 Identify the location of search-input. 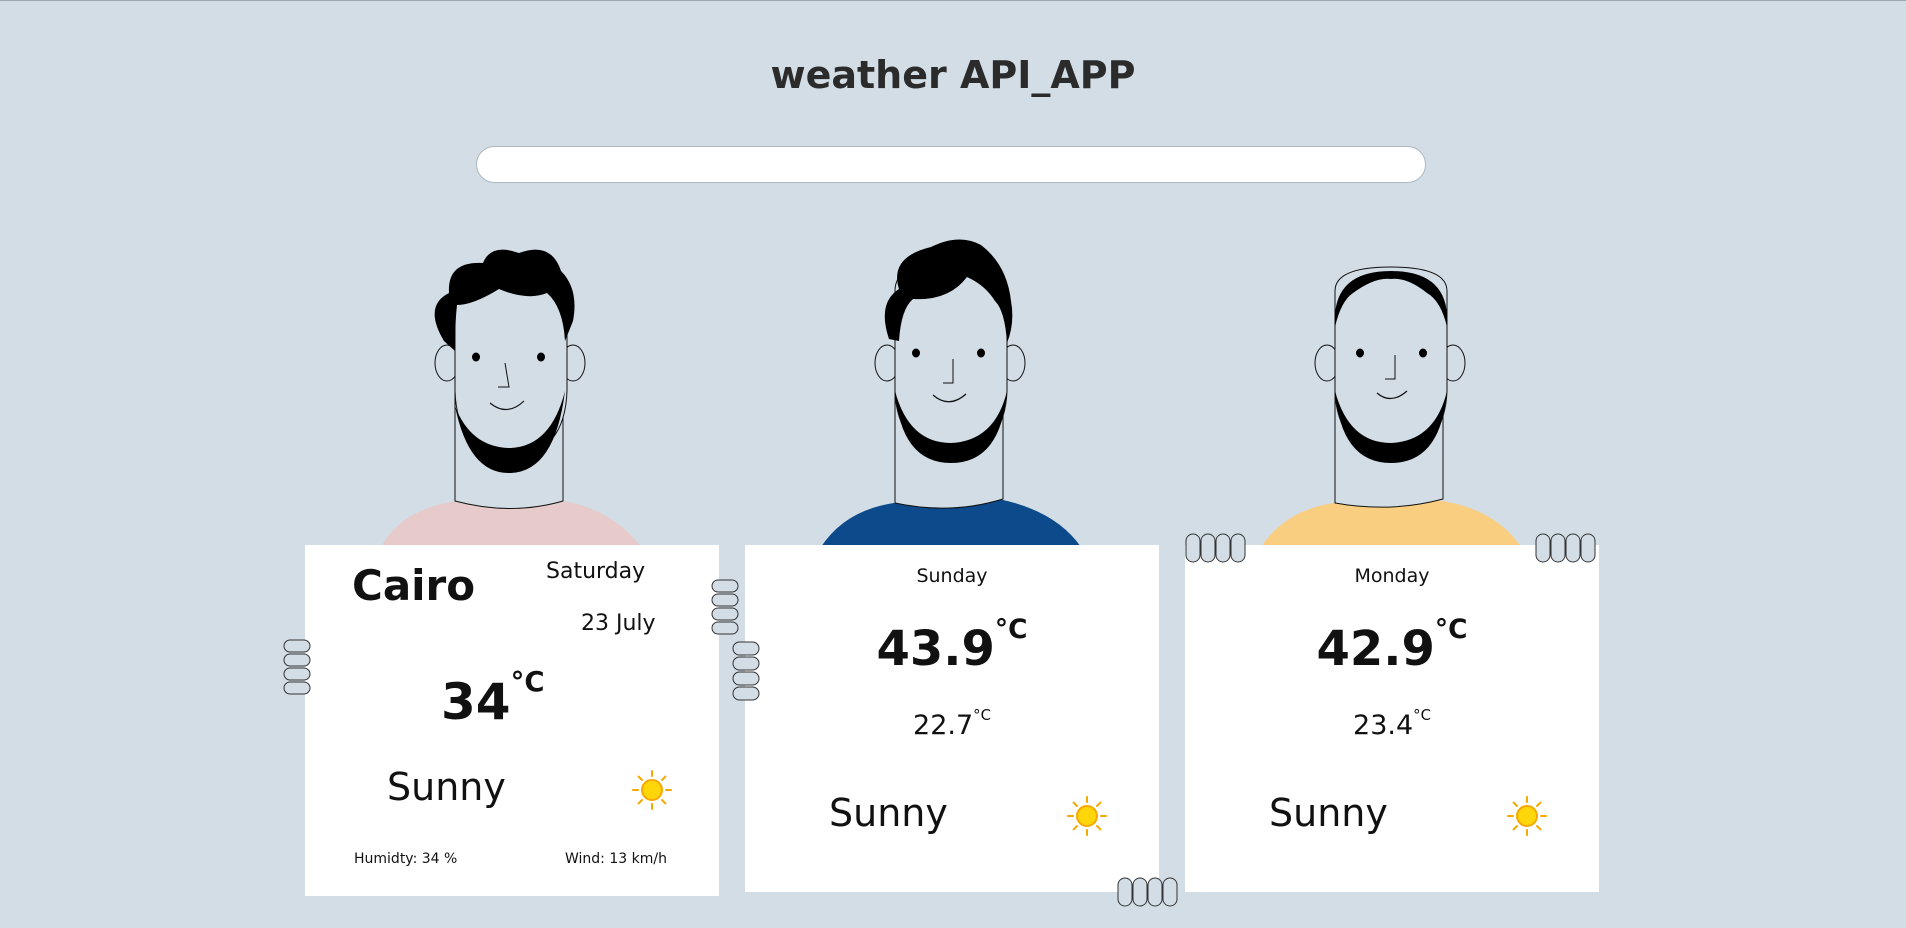
(951, 164).